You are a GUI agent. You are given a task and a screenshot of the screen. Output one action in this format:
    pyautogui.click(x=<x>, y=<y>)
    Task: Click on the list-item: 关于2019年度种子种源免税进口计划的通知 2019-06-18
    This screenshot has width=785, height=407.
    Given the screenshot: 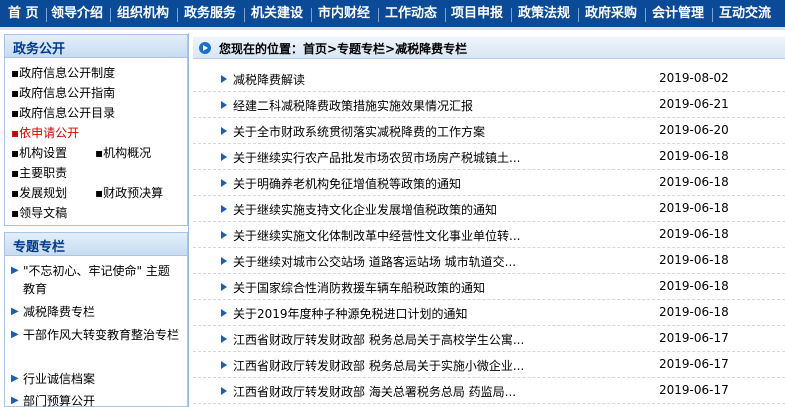 What is the action you would take?
    pyautogui.click(x=489, y=313)
    